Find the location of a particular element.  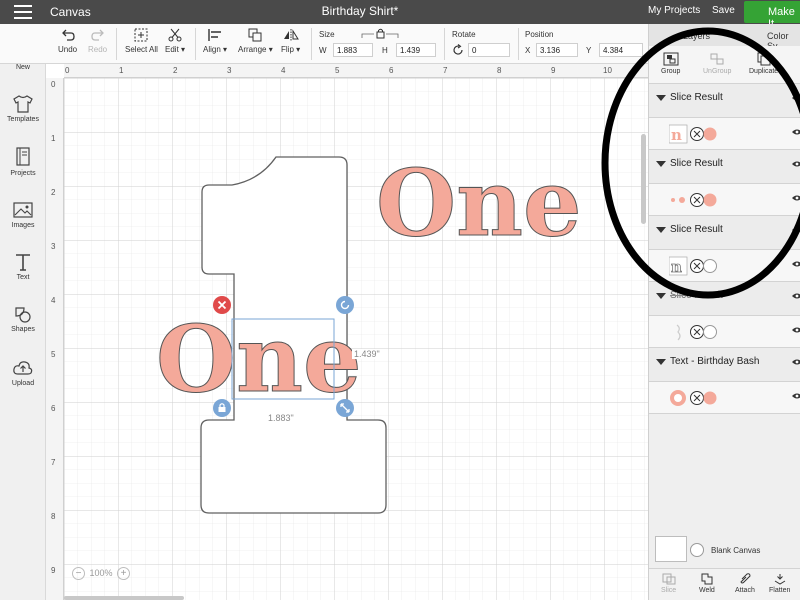

layer-thumbnail is located at coordinates (693, 398).